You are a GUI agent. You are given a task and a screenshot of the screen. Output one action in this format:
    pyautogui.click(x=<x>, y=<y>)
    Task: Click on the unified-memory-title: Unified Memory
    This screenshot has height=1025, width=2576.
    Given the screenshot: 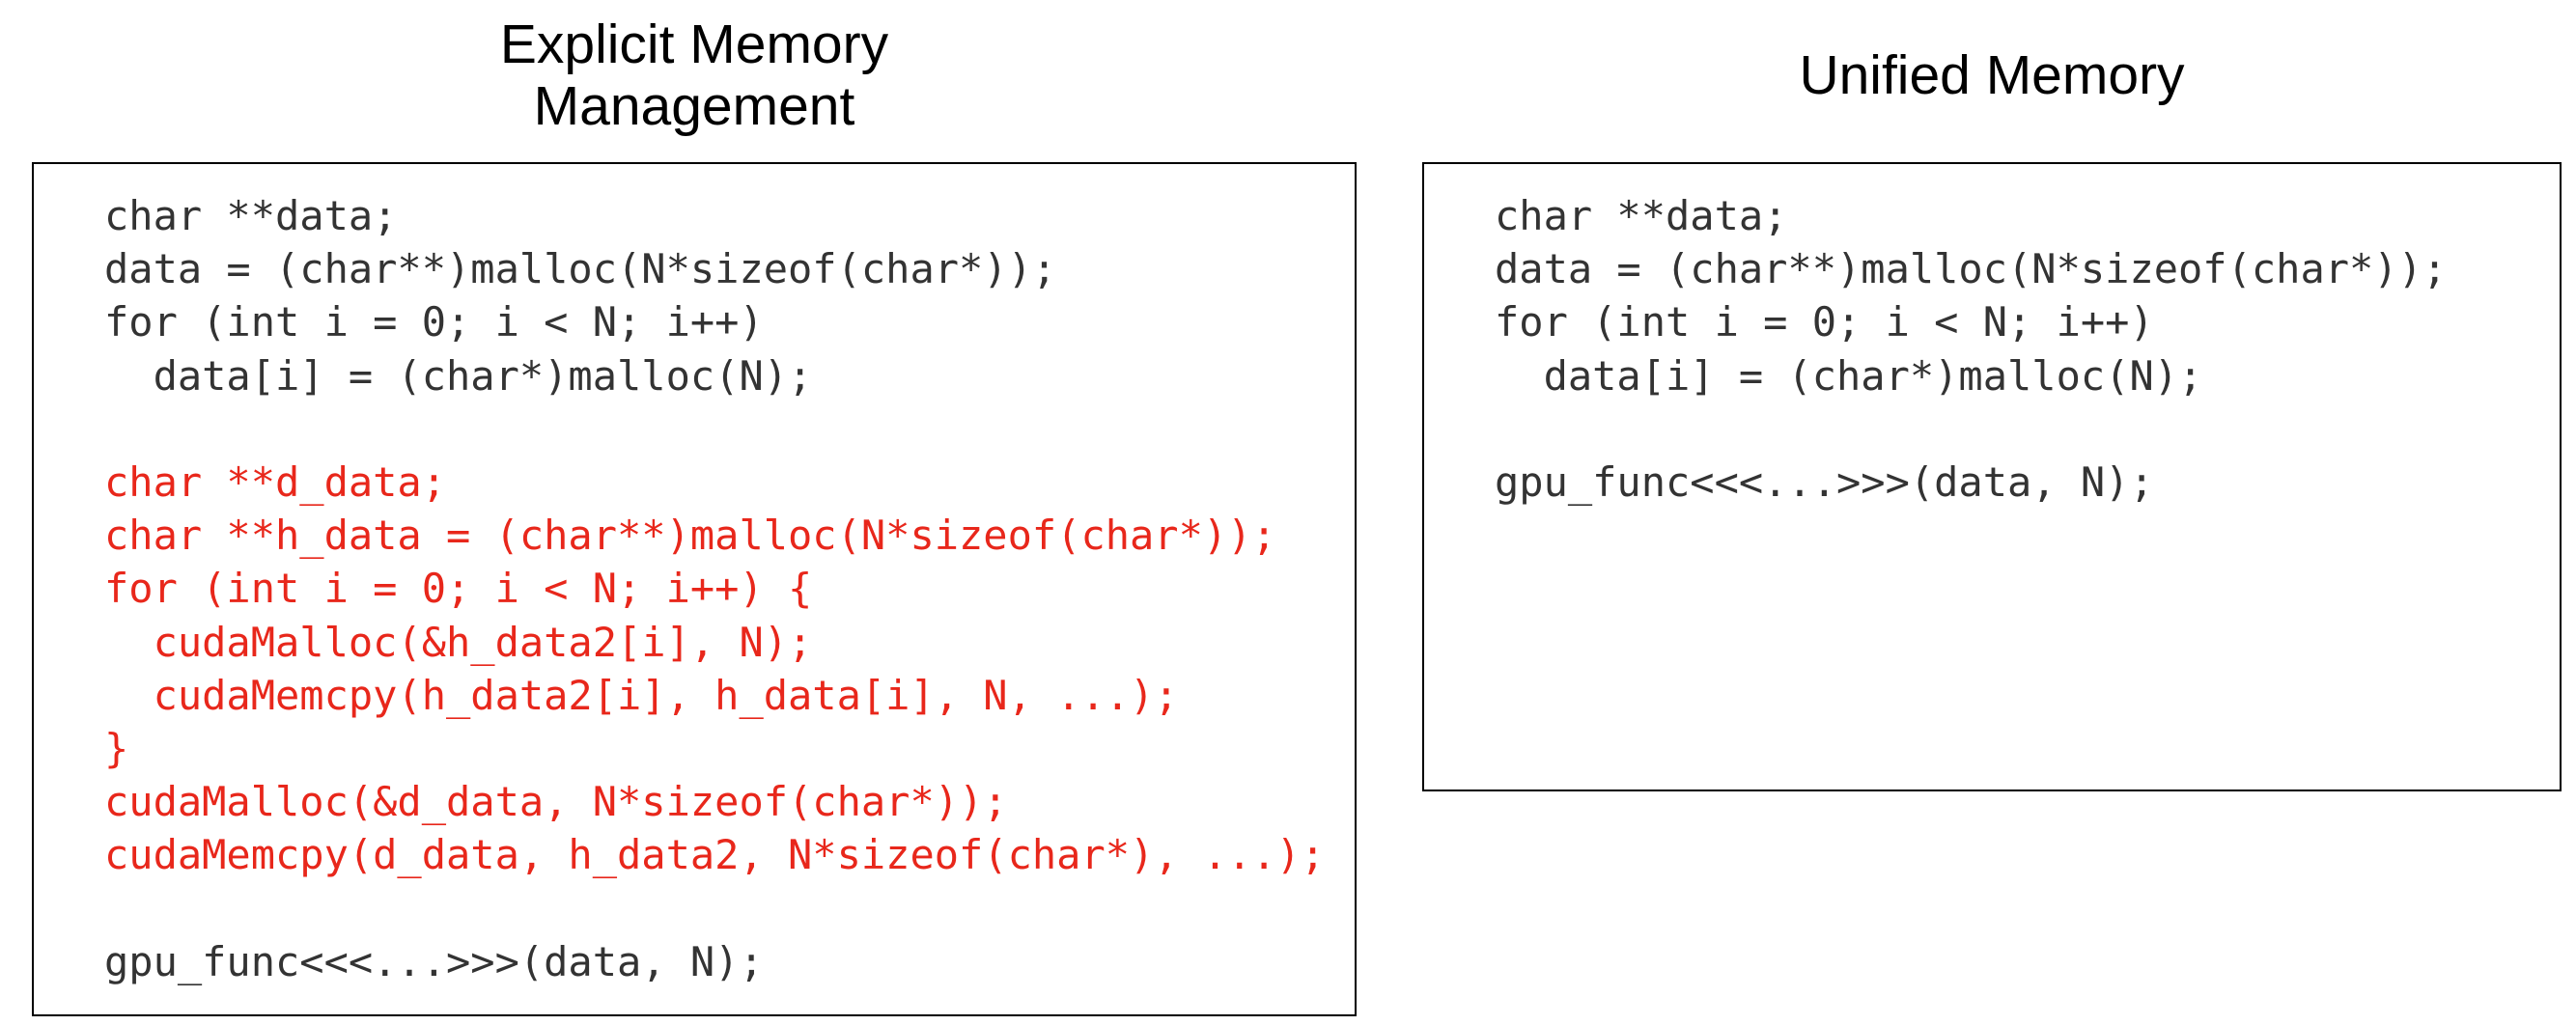 What is the action you would take?
    pyautogui.click(x=1992, y=75)
    